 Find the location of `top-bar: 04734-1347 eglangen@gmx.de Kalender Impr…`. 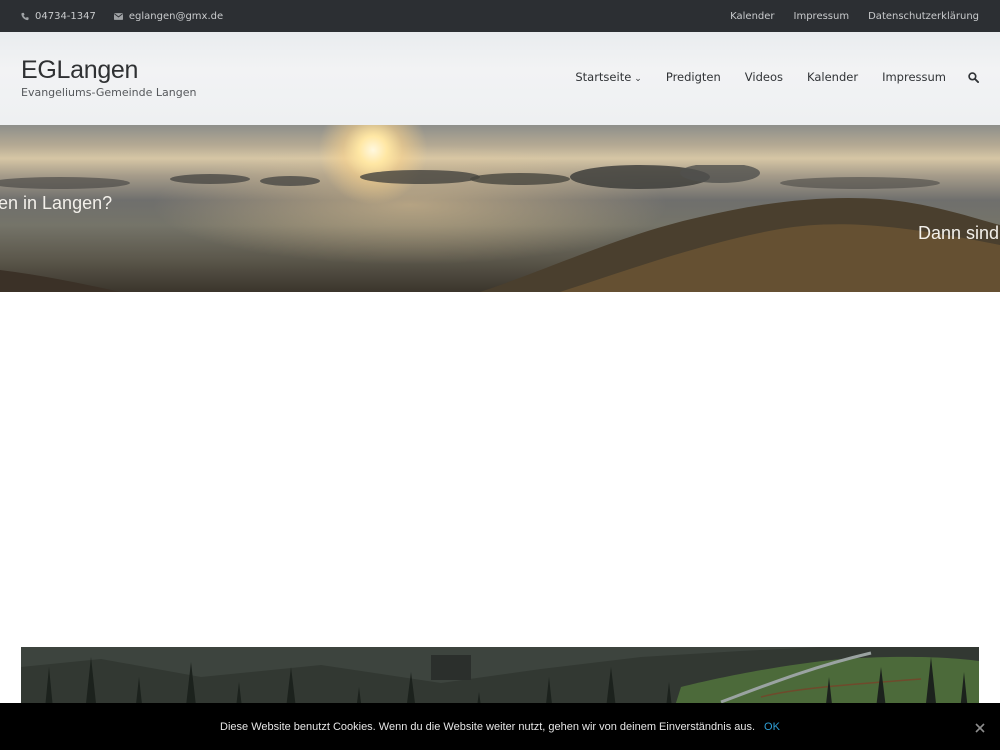

top-bar: 04734-1347 eglangen@gmx.de Kalender Impr… is located at coordinates (500, 16).